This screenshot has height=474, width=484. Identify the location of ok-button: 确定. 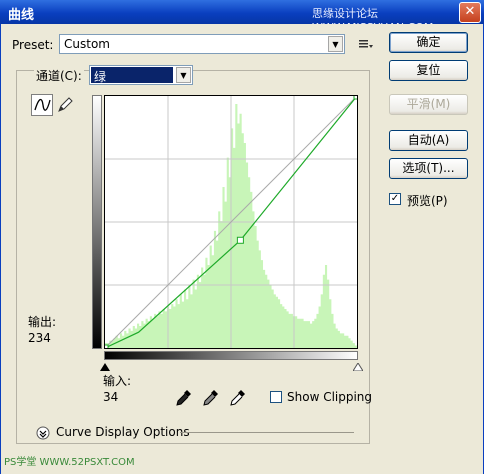
(428, 42).